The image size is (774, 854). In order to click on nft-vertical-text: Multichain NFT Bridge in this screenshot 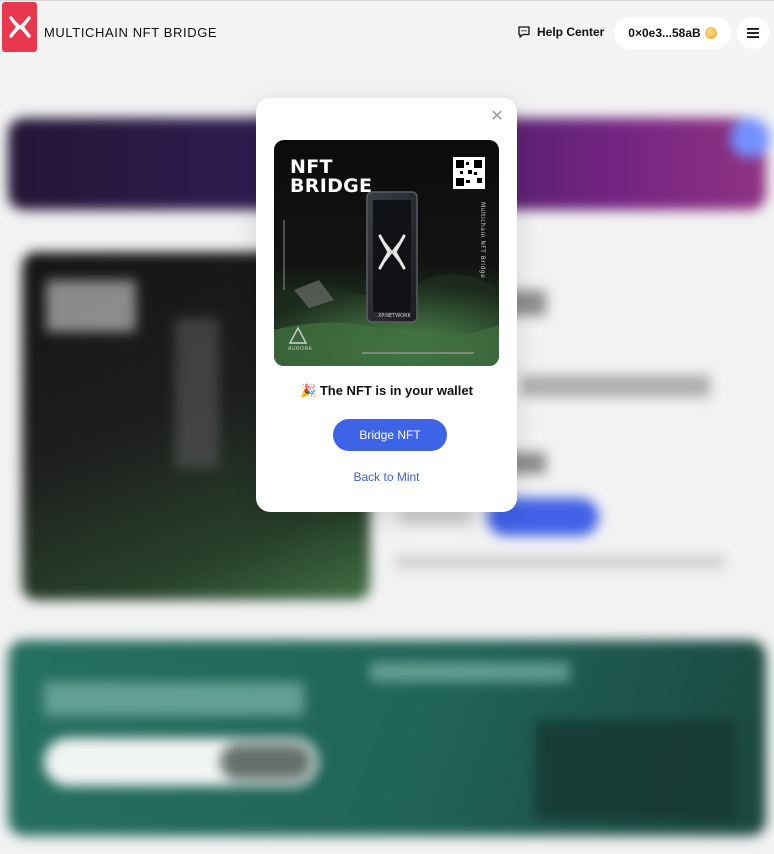, I will do `click(482, 240)`.